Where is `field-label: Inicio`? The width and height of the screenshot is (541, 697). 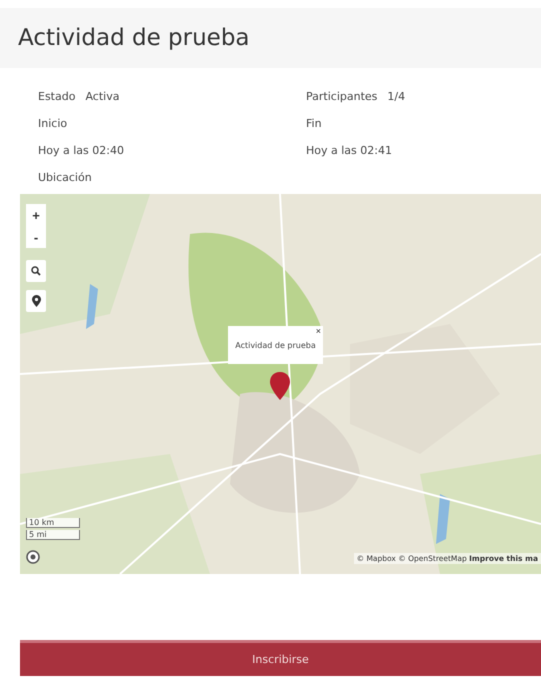 field-label: Inicio is located at coordinates (53, 123).